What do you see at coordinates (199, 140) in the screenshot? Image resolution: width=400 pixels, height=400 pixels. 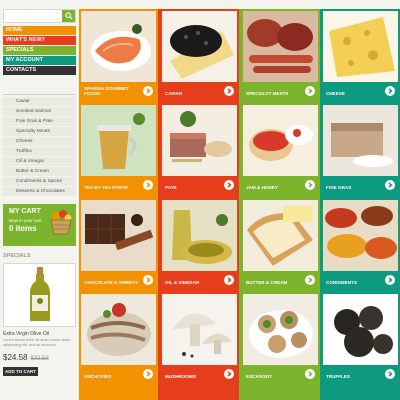 I see `pate-image` at bounding box center [199, 140].